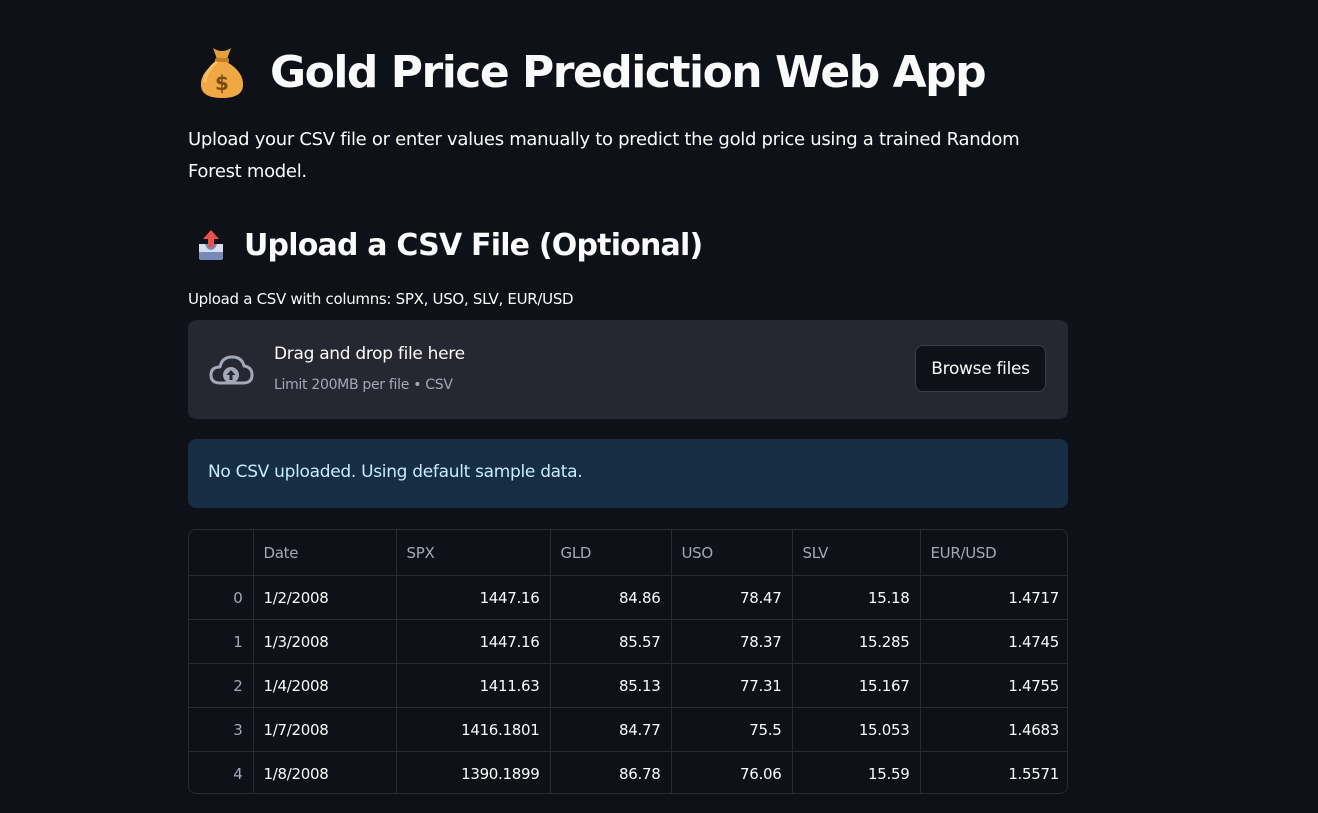 The width and height of the screenshot is (1318, 813). I want to click on column-header-uso: USO, so click(732, 553).